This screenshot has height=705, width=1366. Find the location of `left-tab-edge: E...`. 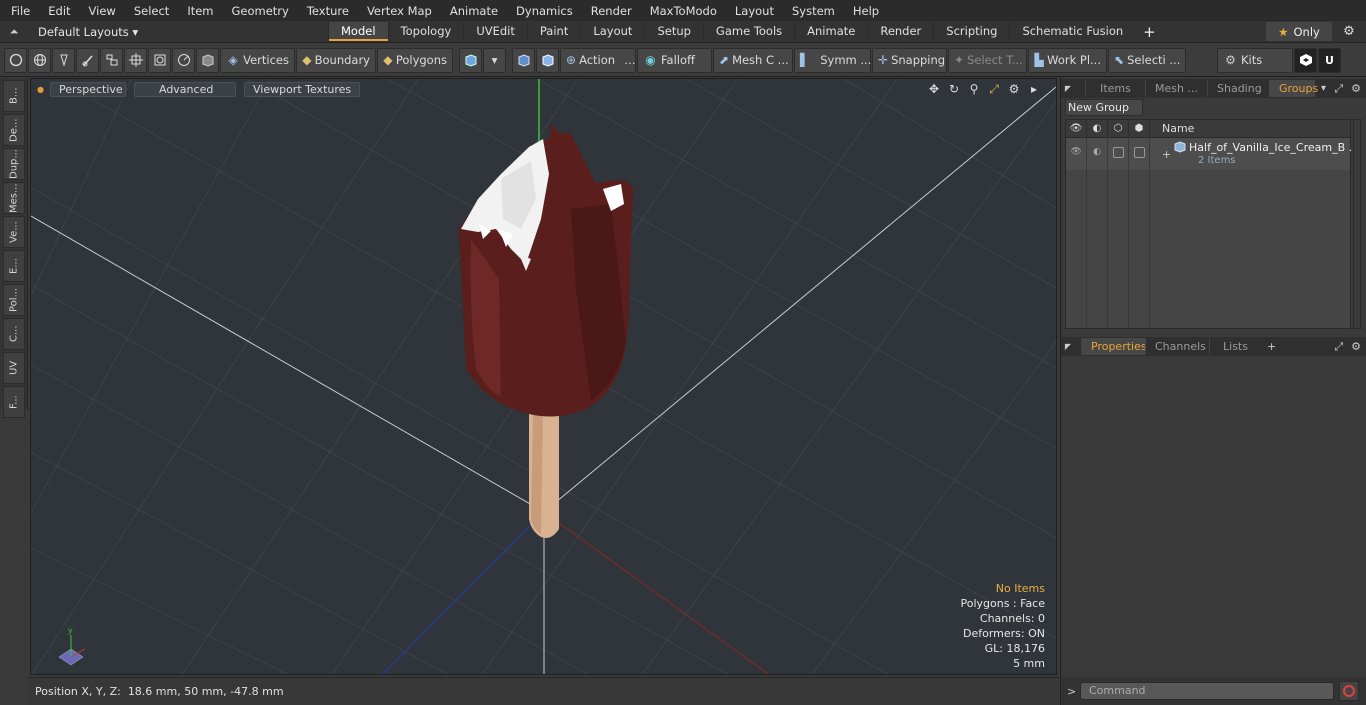

left-tab-edge: E... is located at coordinates (14, 266).